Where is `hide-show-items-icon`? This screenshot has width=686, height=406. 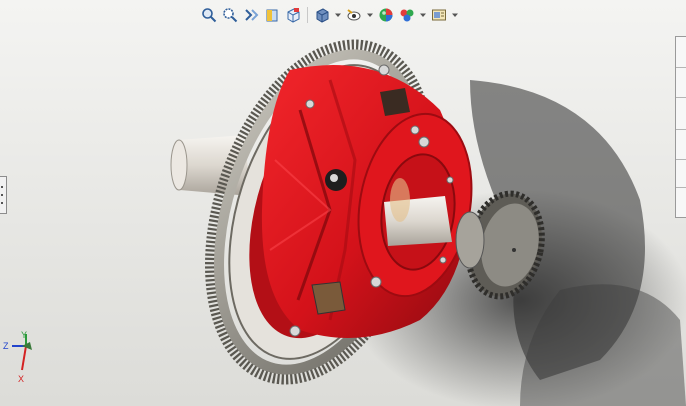
hide-show-items-icon is located at coordinates (354, 15).